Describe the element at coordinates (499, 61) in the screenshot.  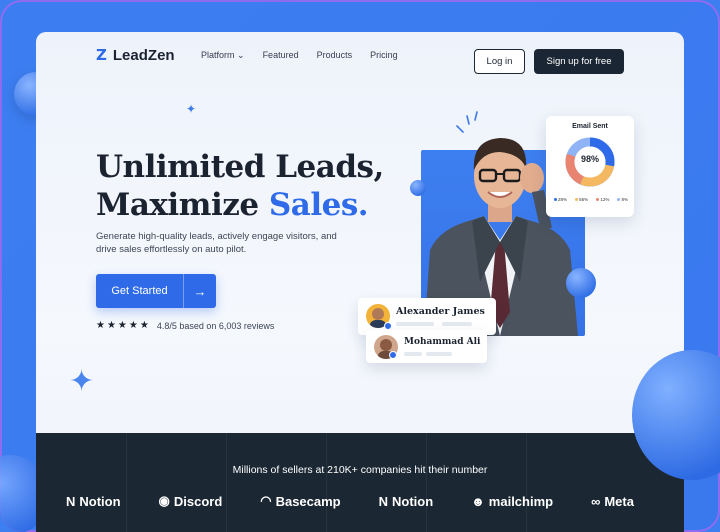
I see `login-button: Log in` at that location.